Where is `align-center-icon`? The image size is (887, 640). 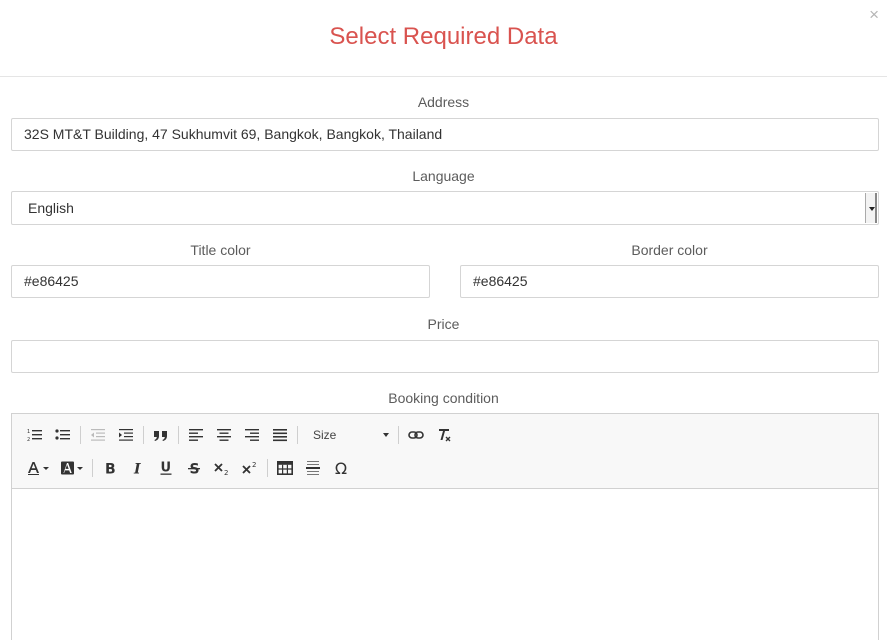 align-center-icon is located at coordinates (224, 435).